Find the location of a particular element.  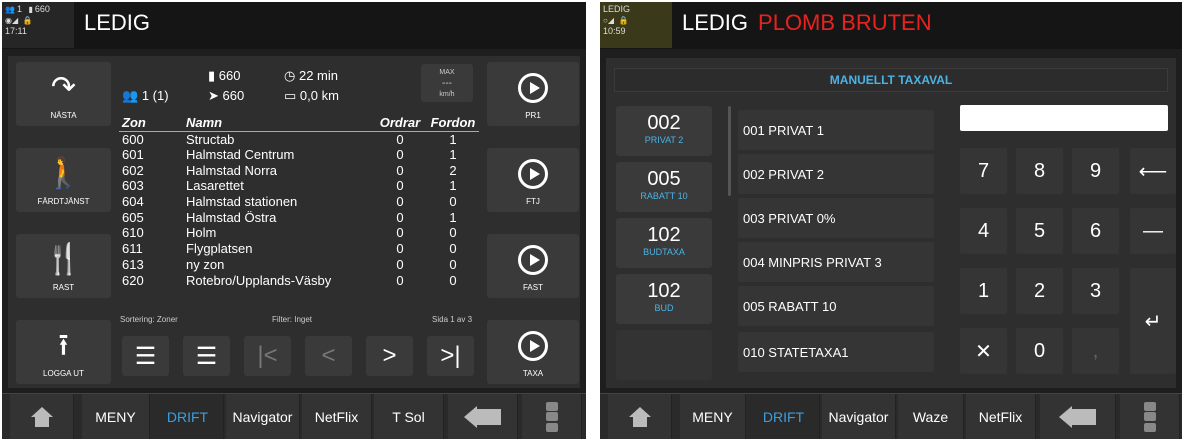

close-icon: ✕ is located at coordinates (983, 351).